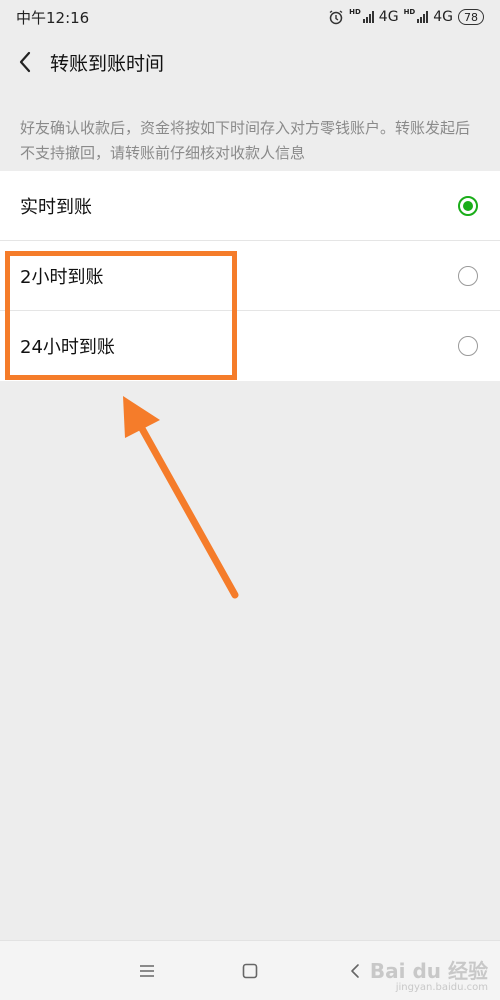 Image resolution: width=500 pixels, height=1000 pixels. I want to click on status-icons: HD 4G HD 4G 78, so click(406, 16).